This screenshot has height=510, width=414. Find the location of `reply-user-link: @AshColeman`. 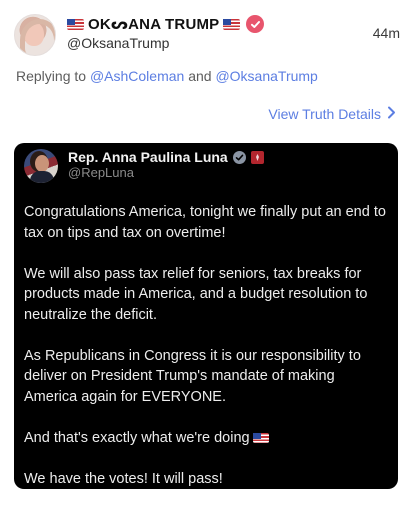

reply-user-link: @AshColeman is located at coordinates (137, 76).